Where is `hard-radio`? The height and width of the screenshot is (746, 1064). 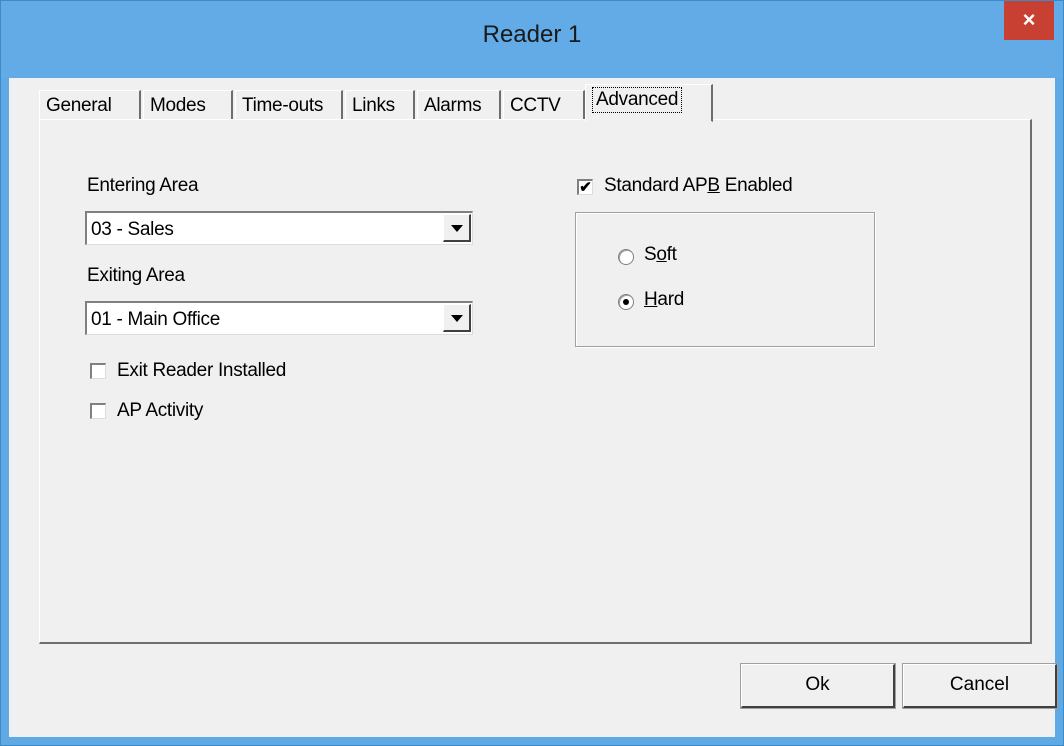
hard-radio is located at coordinates (626, 302).